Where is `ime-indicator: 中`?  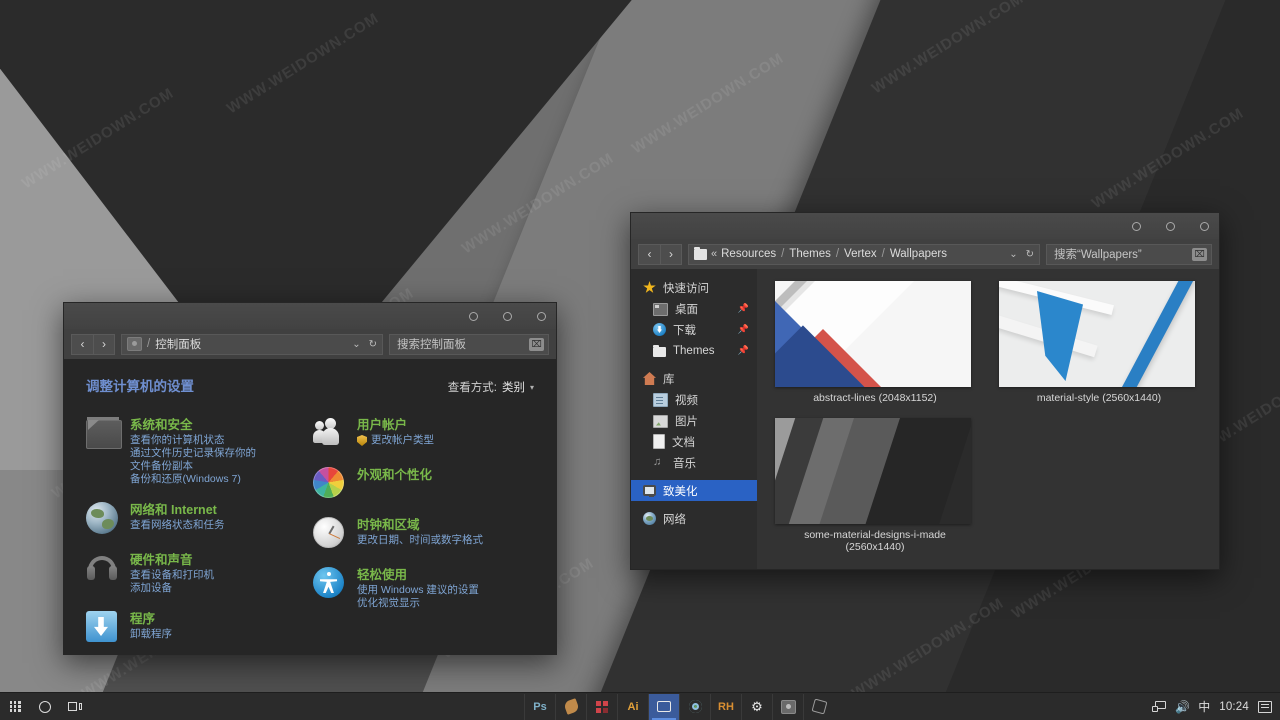 ime-indicator: 中 is located at coordinates (1204, 706).